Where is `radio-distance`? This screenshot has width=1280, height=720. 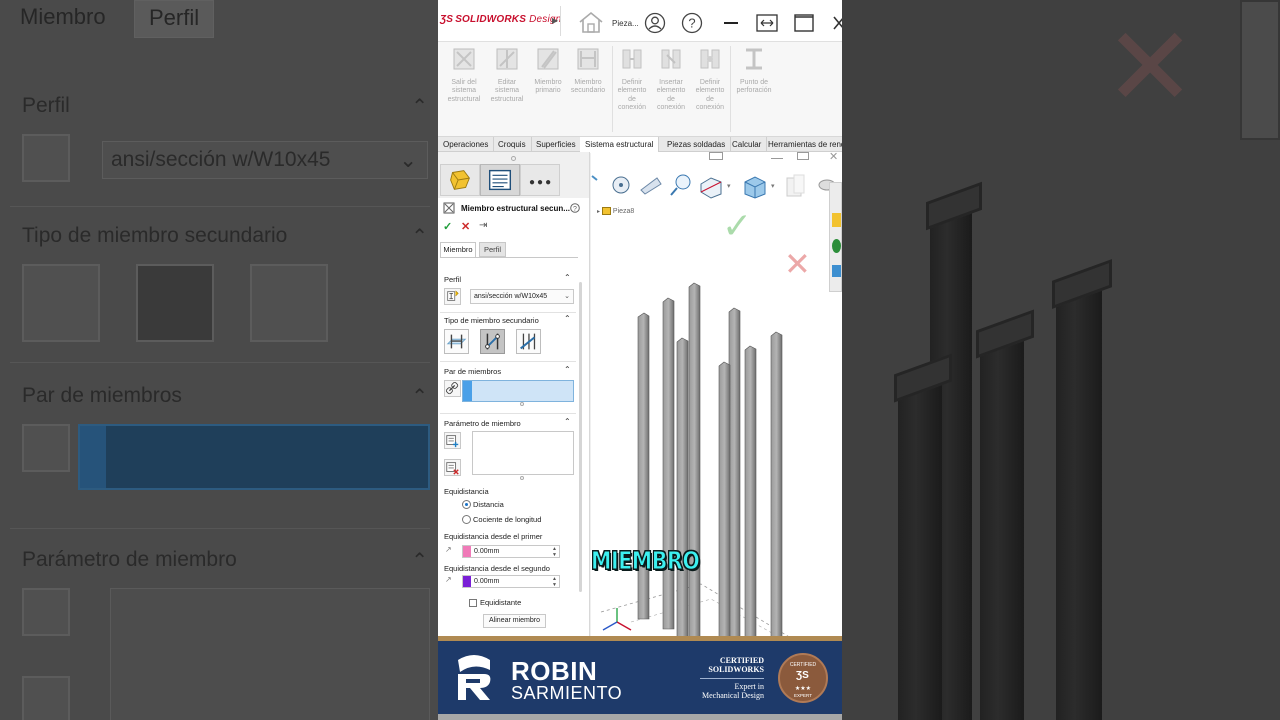 radio-distance is located at coordinates (466, 504).